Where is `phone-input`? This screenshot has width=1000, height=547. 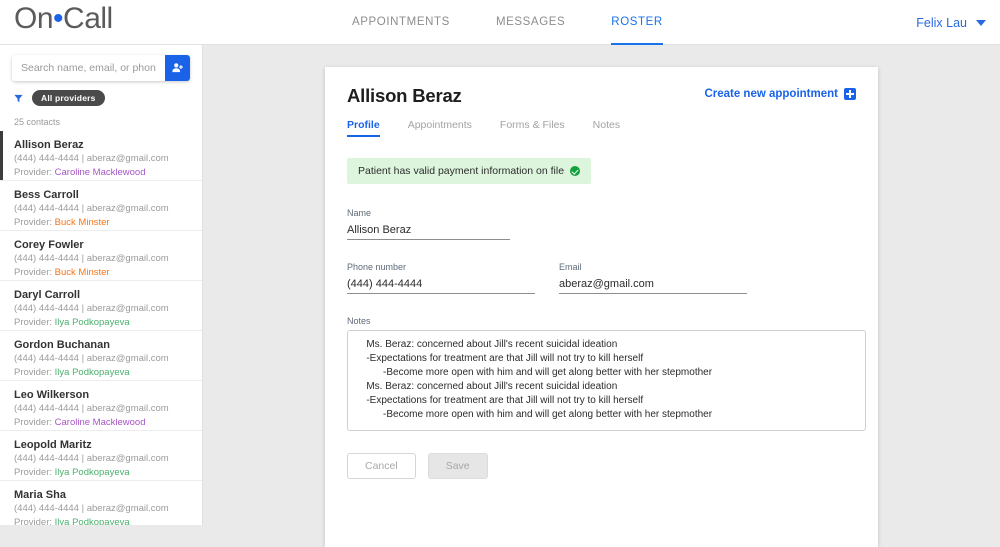
phone-input is located at coordinates (441, 286).